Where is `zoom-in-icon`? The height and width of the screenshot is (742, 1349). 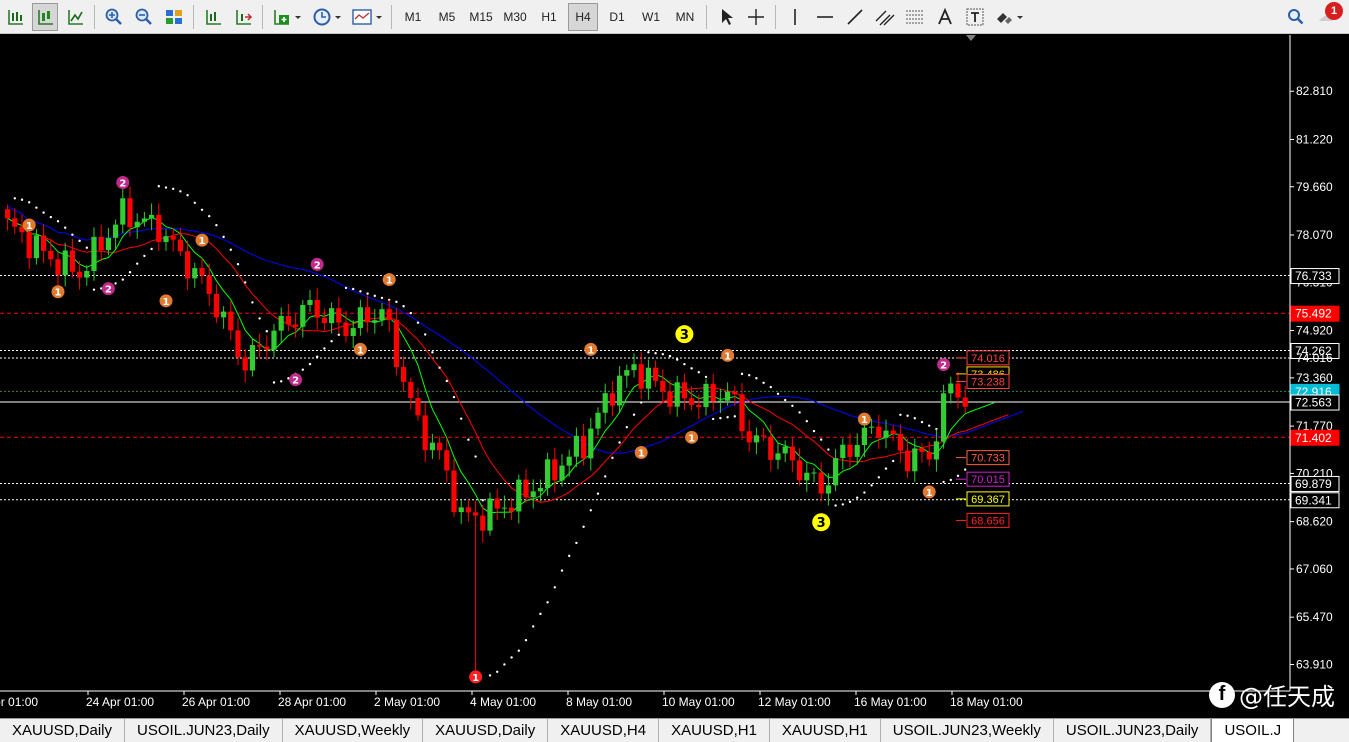
zoom-in-icon is located at coordinates (114, 17).